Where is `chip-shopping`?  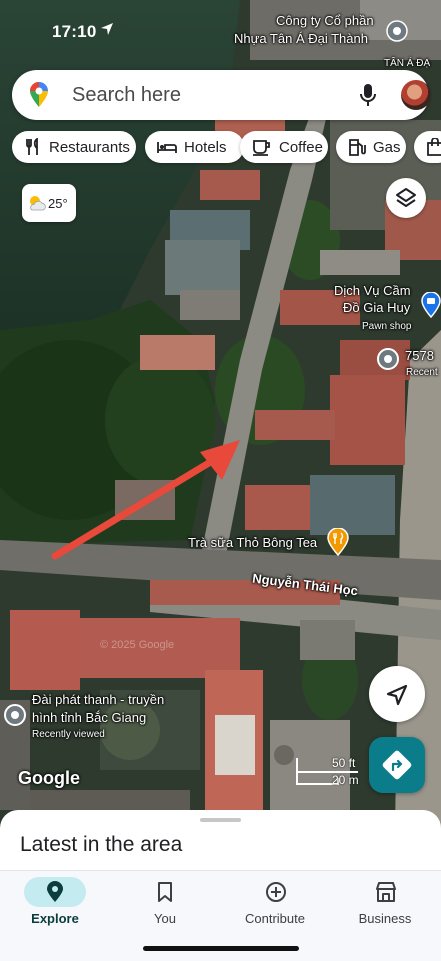 chip-shopping is located at coordinates (427, 147).